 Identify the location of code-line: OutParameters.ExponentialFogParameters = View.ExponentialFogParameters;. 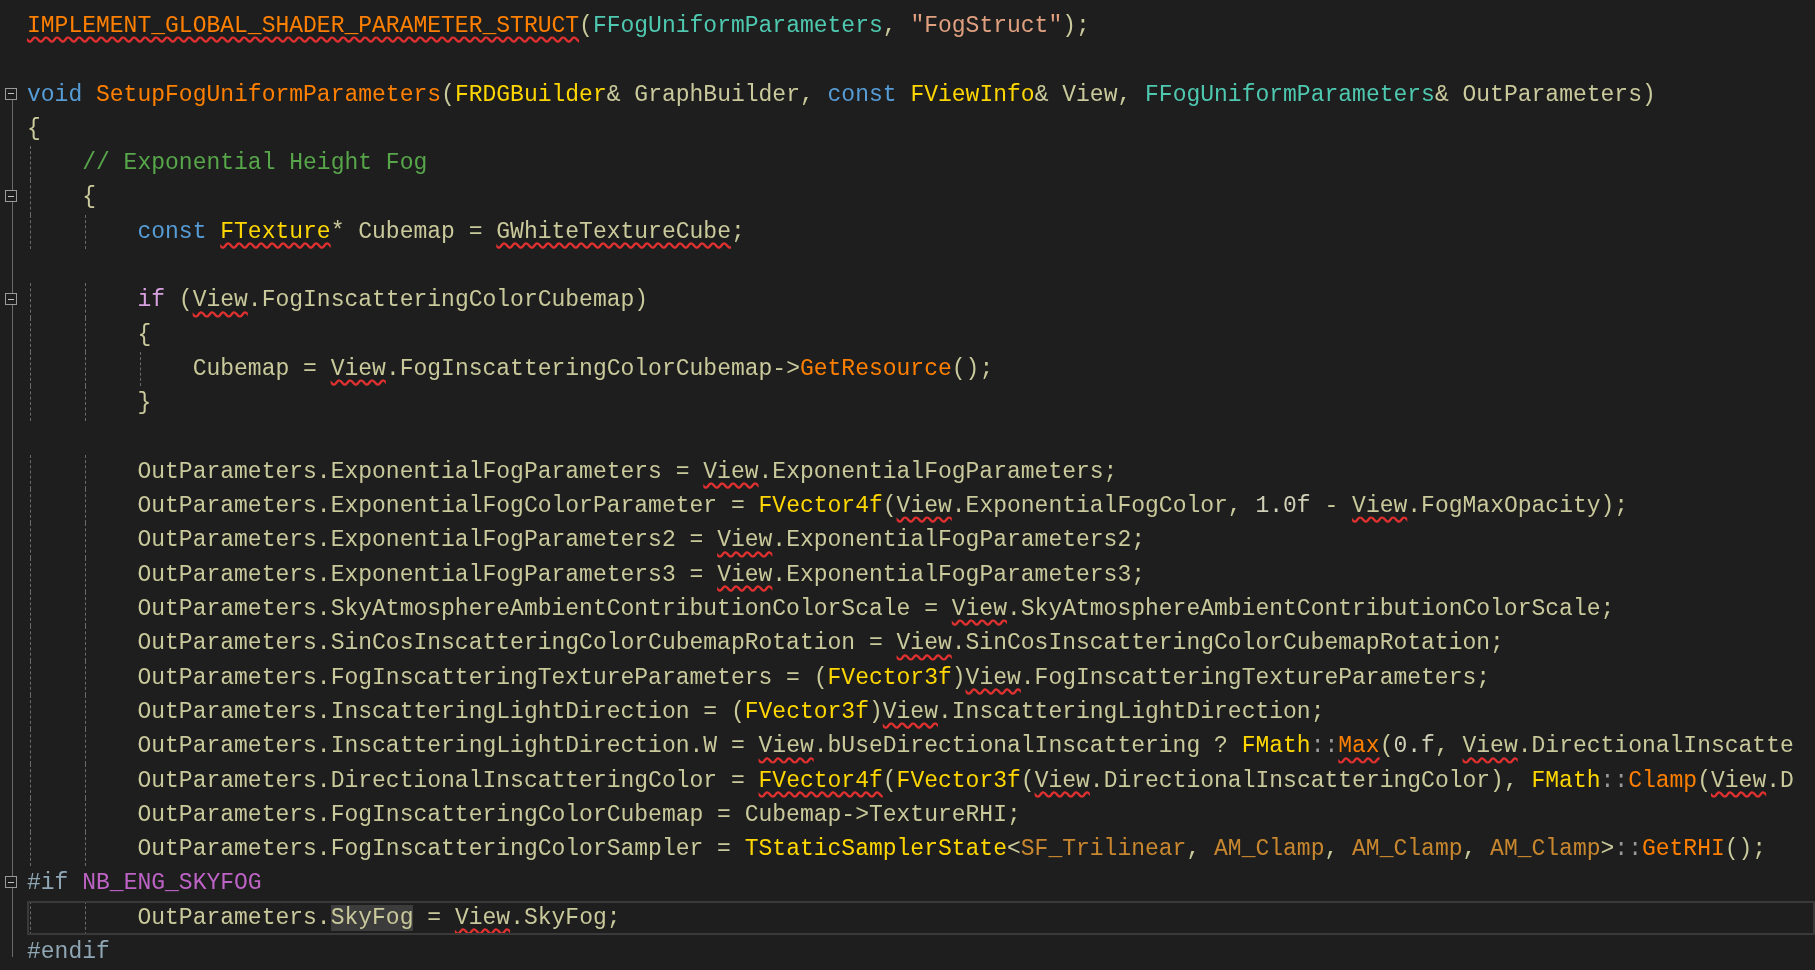
(627, 472).